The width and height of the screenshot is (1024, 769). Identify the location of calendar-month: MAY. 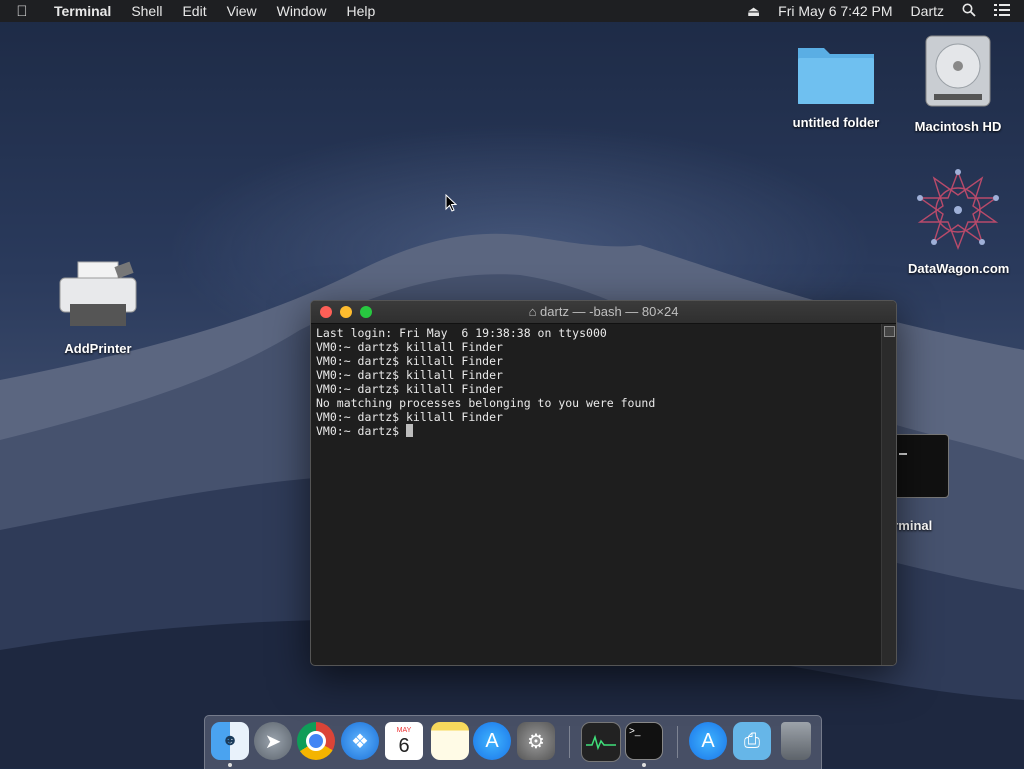
(404, 730).